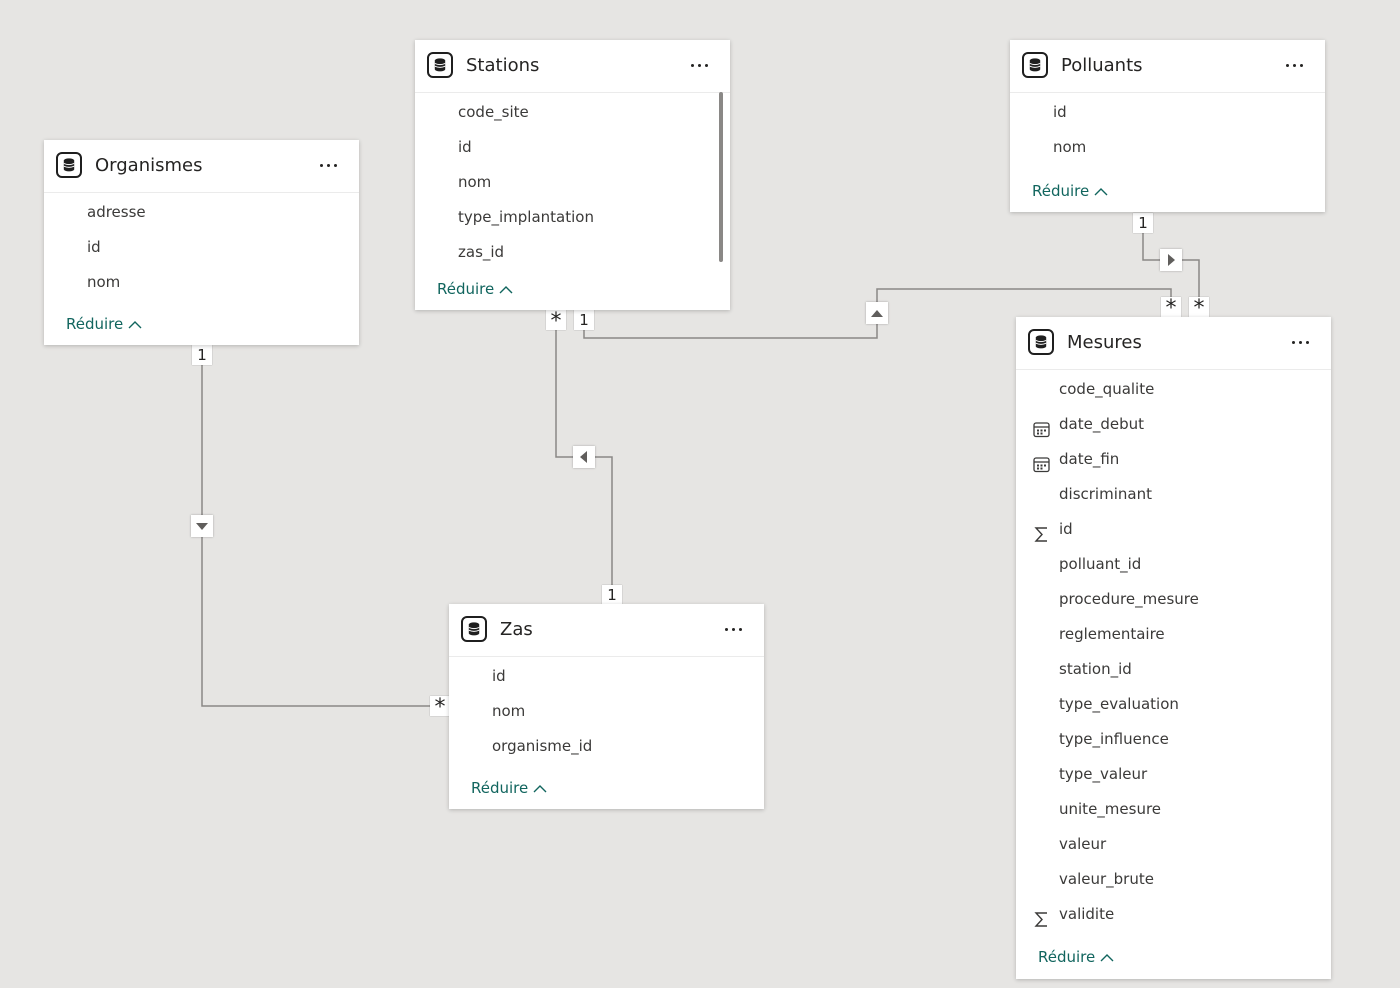 Image resolution: width=1400 pixels, height=988 pixels. What do you see at coordinates (1107, 389) in the screenshot?
I see `field-name: code_qualite` at bounding box center [1107, 389].